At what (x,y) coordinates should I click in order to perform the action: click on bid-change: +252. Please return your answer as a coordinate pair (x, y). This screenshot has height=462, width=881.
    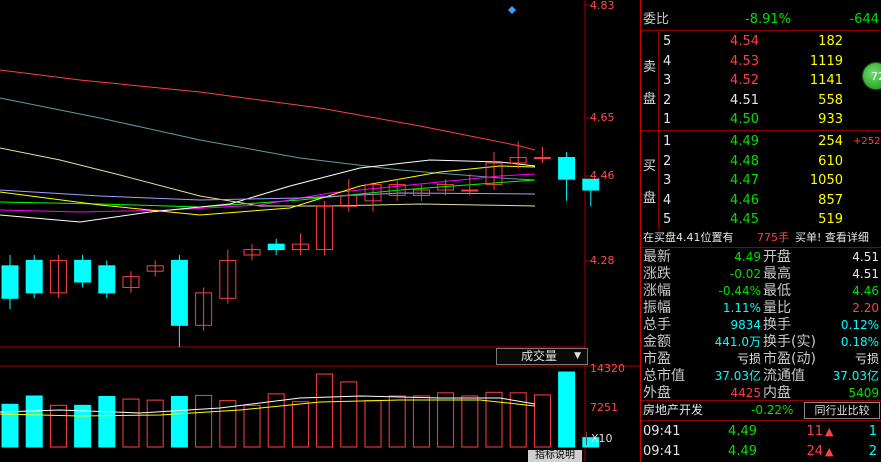
    Looking at the image, I should click on (867, 141).